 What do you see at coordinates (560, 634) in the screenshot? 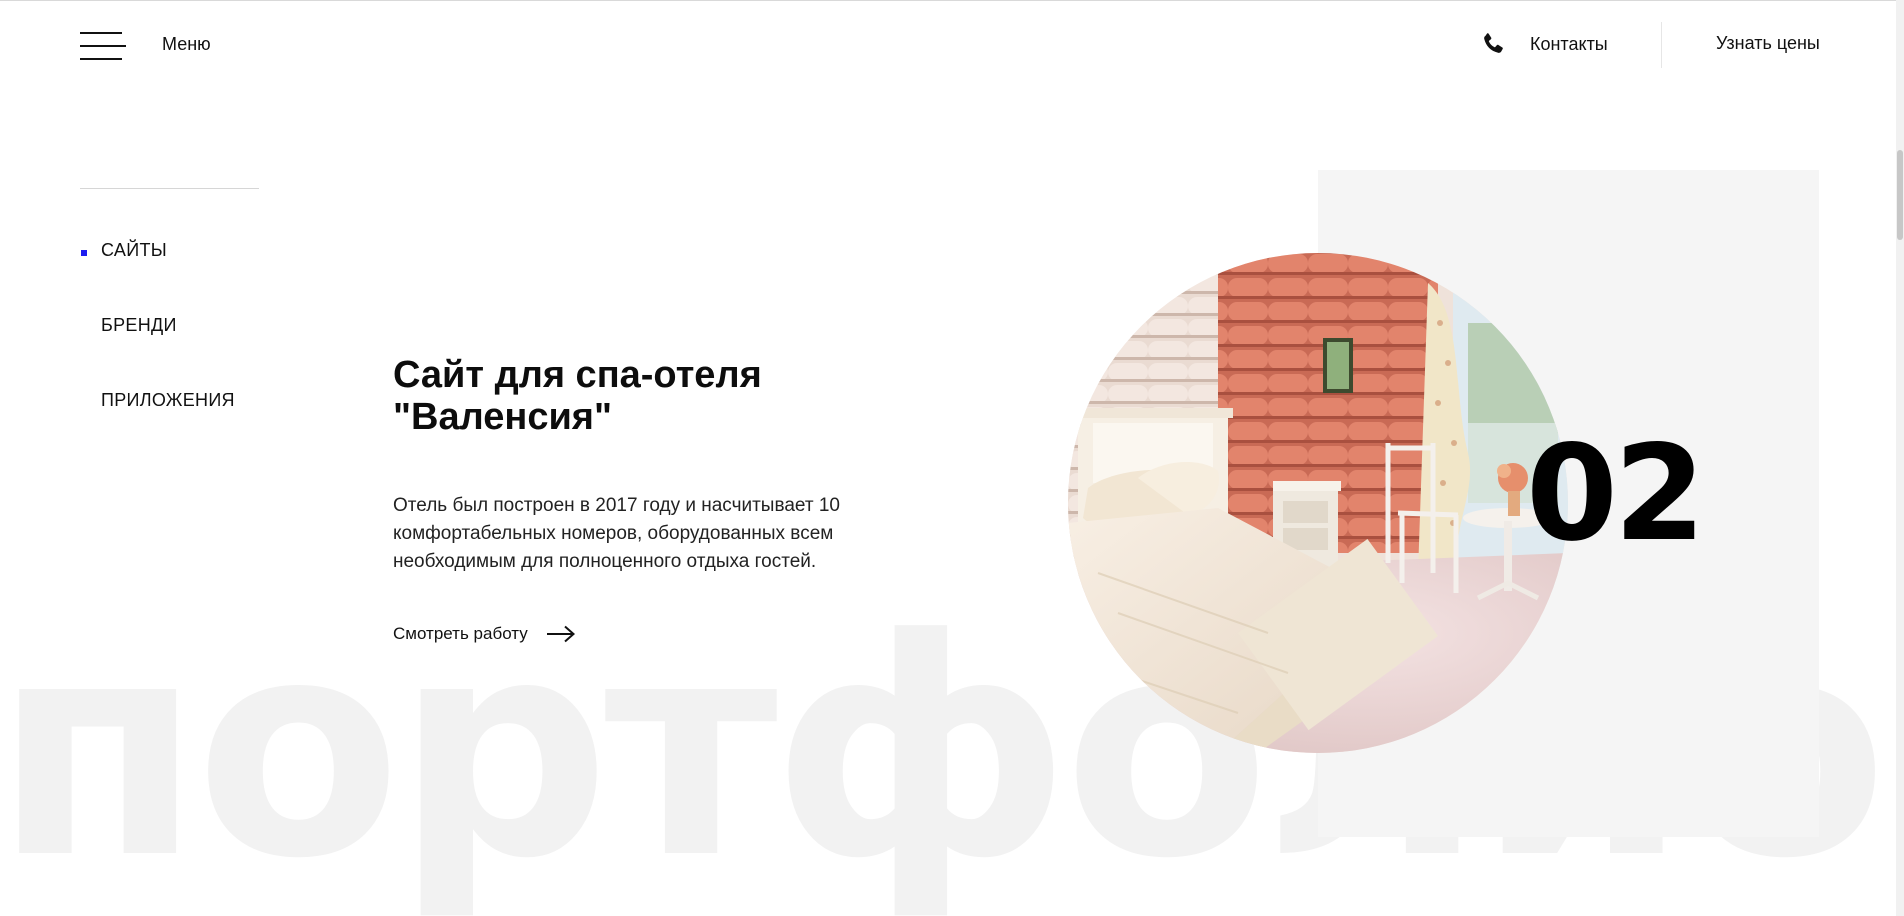
I see `arrow-right-icon` at bounding box center [560, 634].